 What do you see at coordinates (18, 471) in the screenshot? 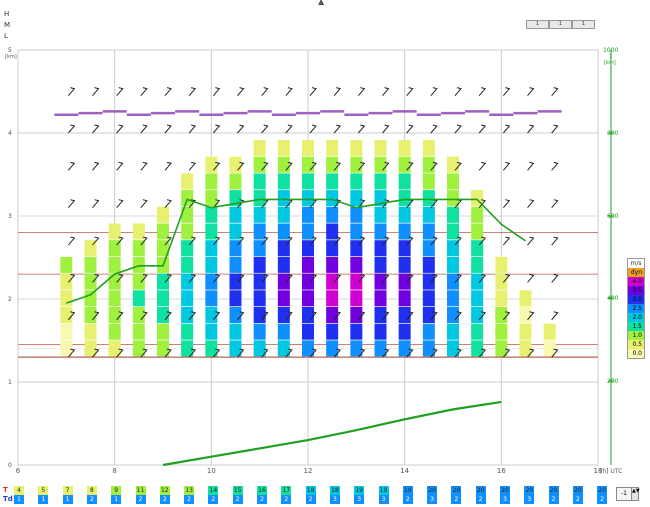
I see `x-tick-label: 6` at bounding box center [18, 471].